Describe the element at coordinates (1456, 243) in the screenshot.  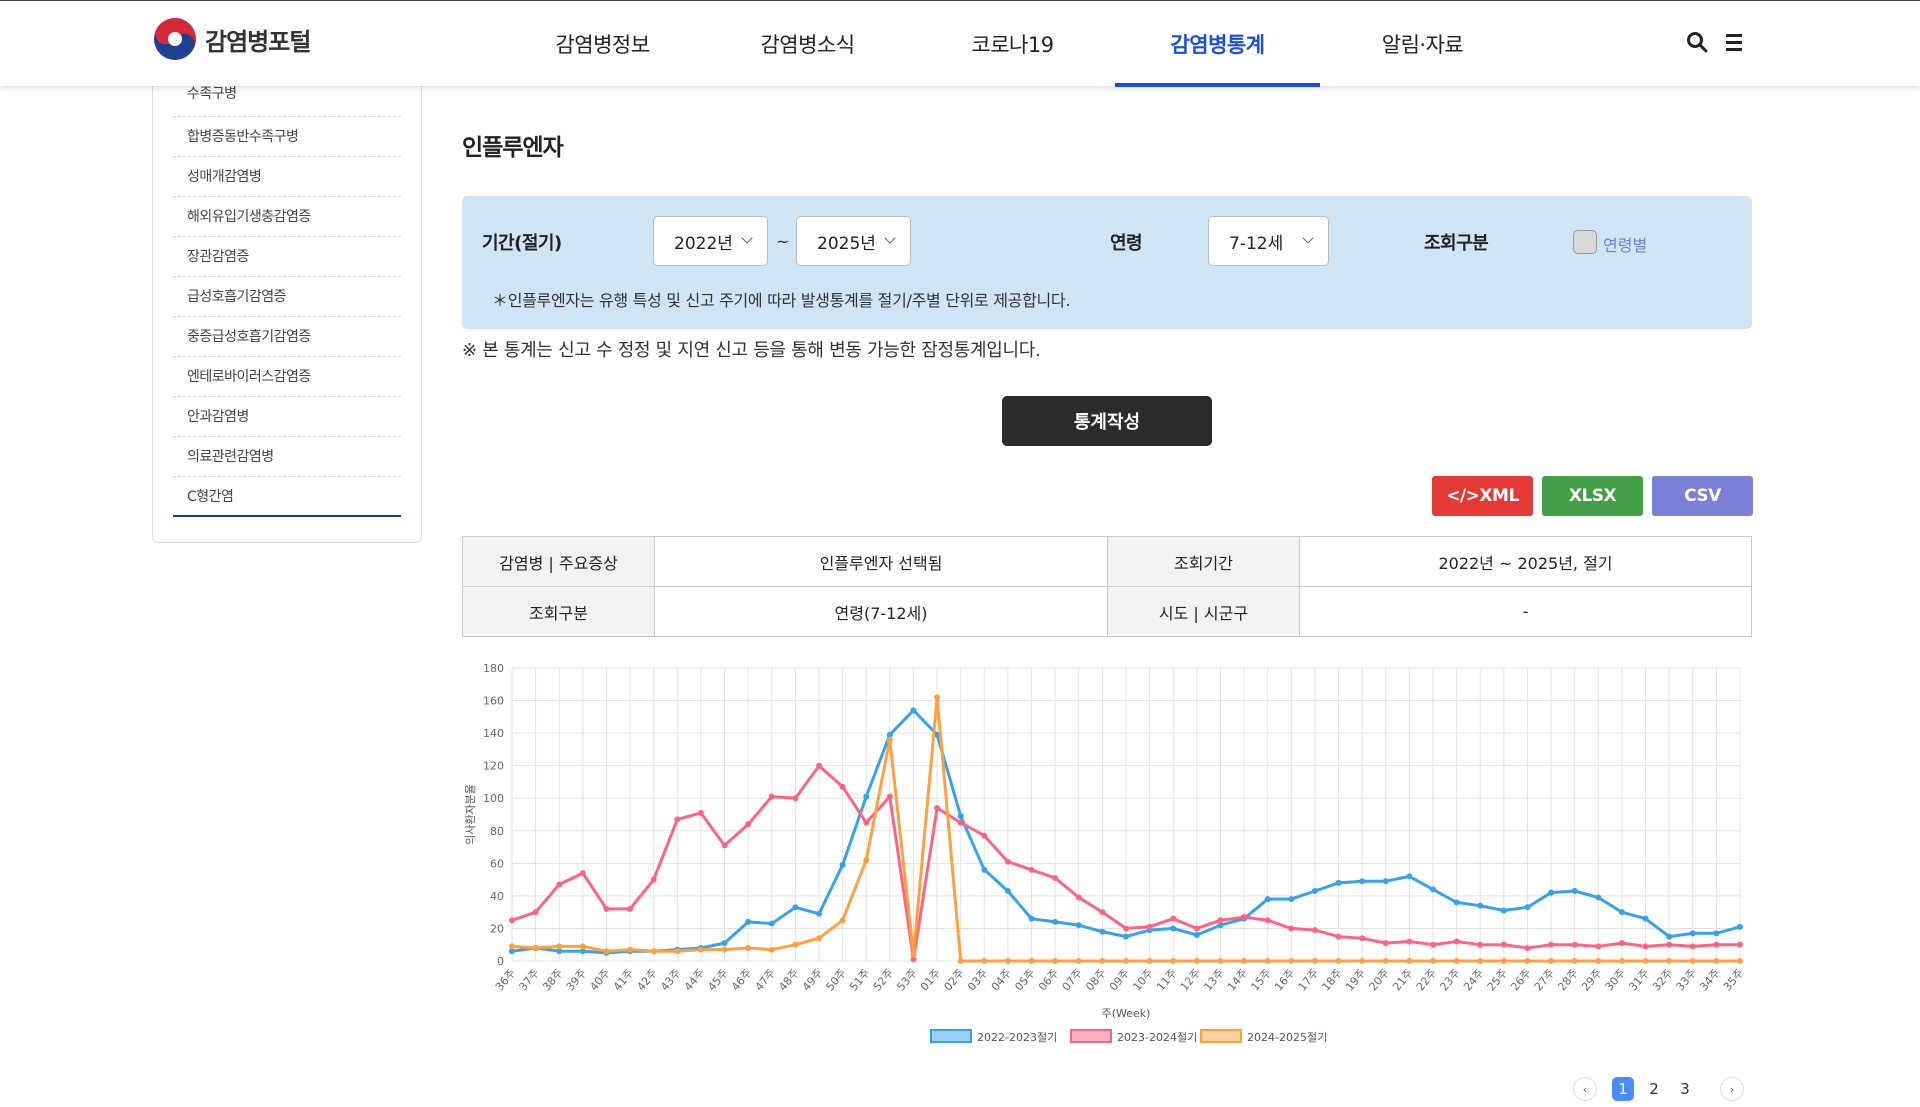
I see `query-type-label: 조회구분` at that location.